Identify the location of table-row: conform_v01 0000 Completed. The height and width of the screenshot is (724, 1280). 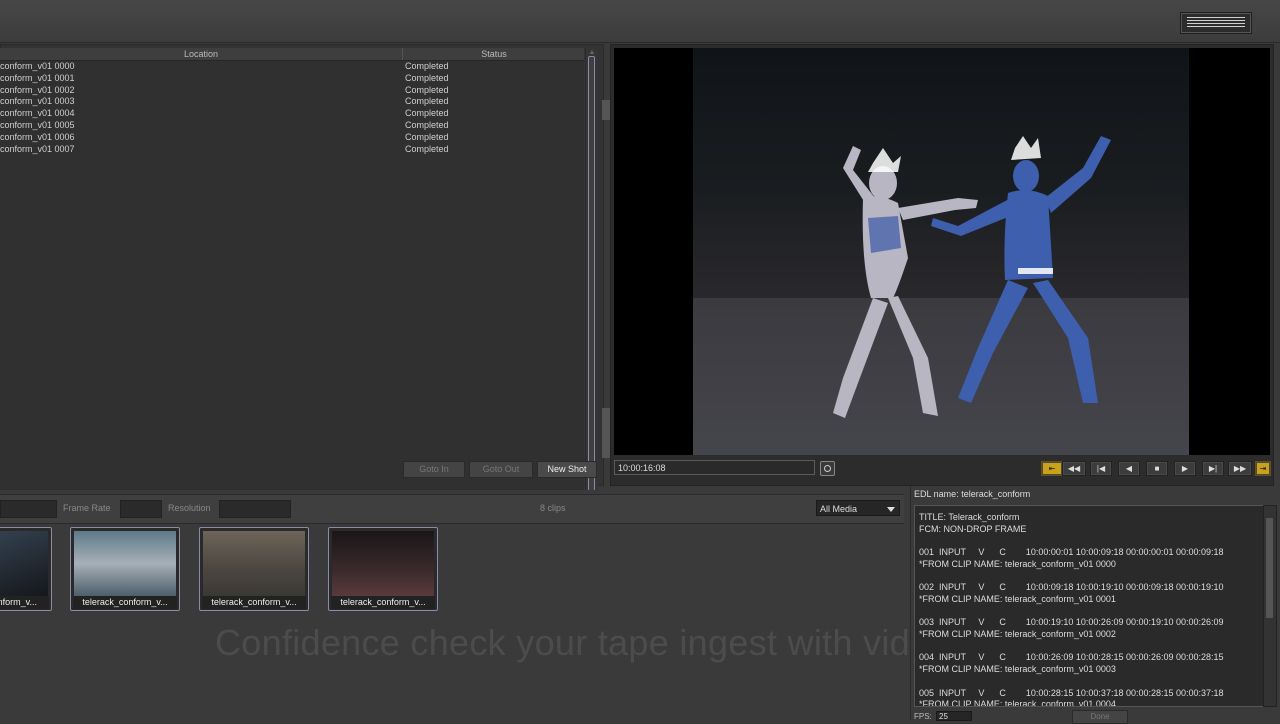
(292, 67).